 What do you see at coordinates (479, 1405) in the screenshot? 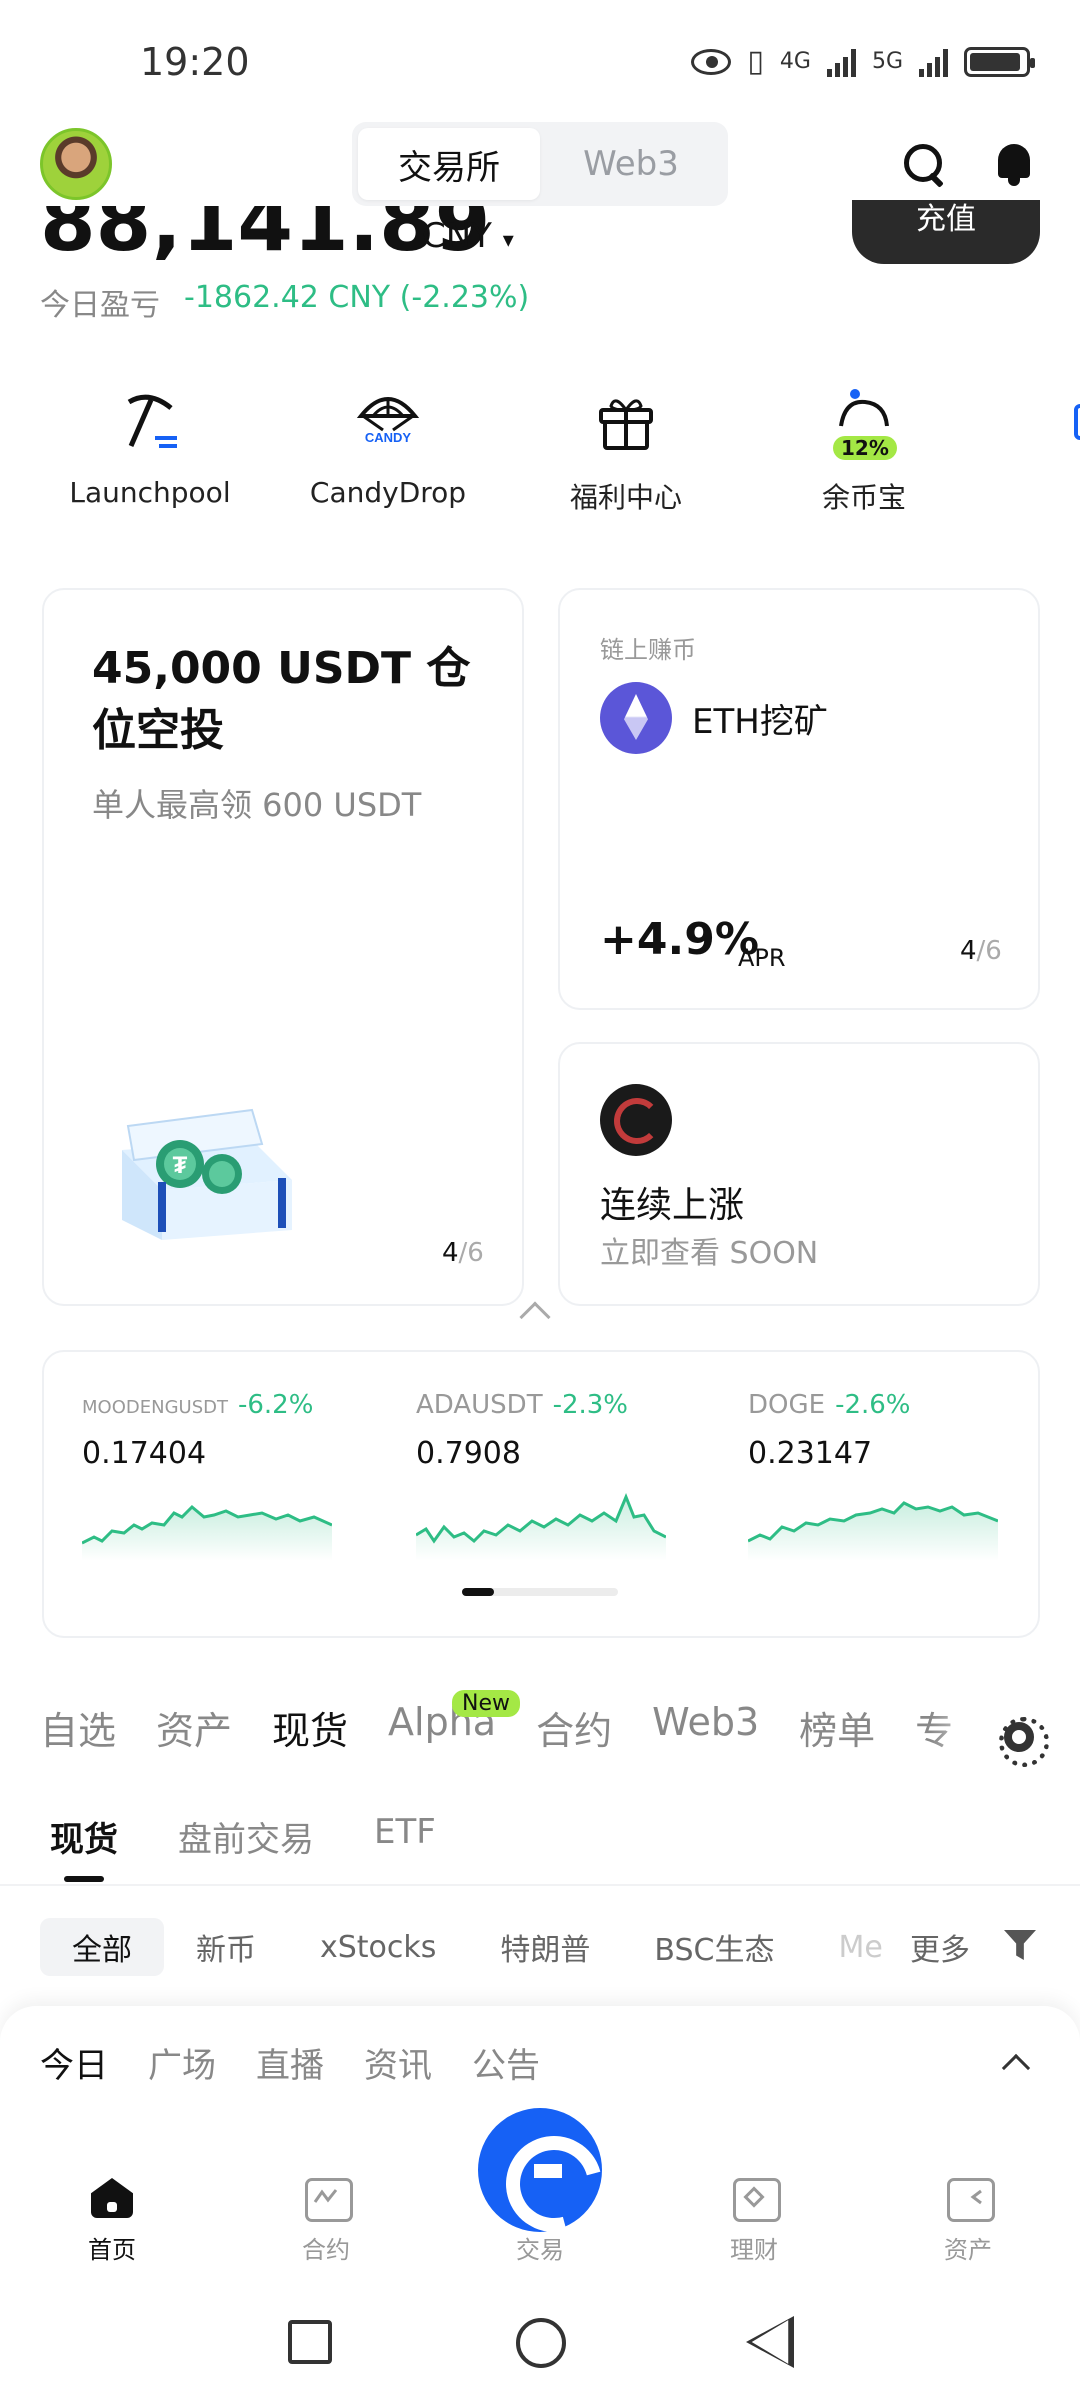
I see `ticker-symbol: ADAUSDT` at bounding box center [479, 1405].